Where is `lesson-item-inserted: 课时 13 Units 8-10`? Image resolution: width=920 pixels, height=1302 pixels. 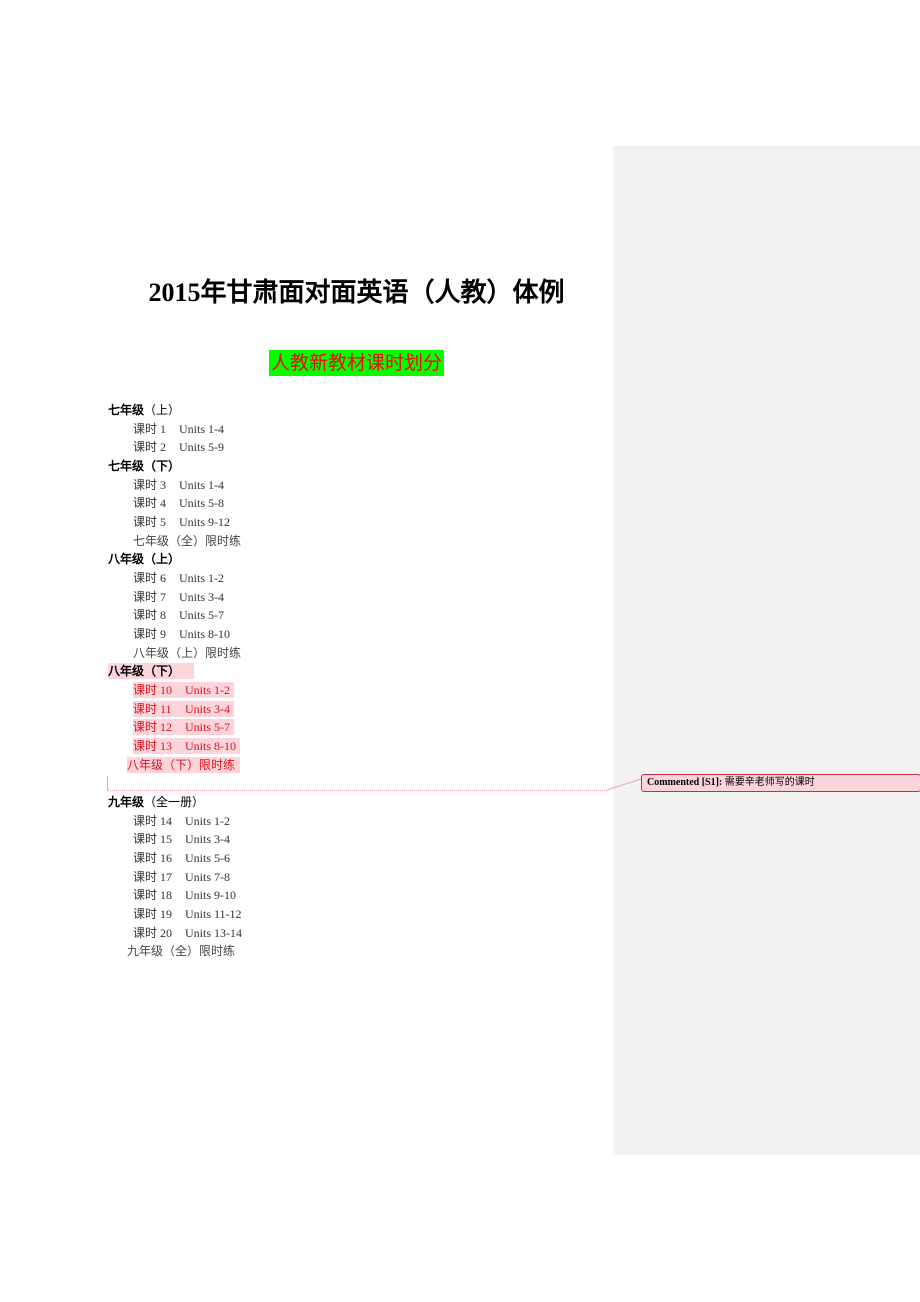
lesson-item-inserted: 课时 13 Units 8-10 is located at coordinates (186, 746).